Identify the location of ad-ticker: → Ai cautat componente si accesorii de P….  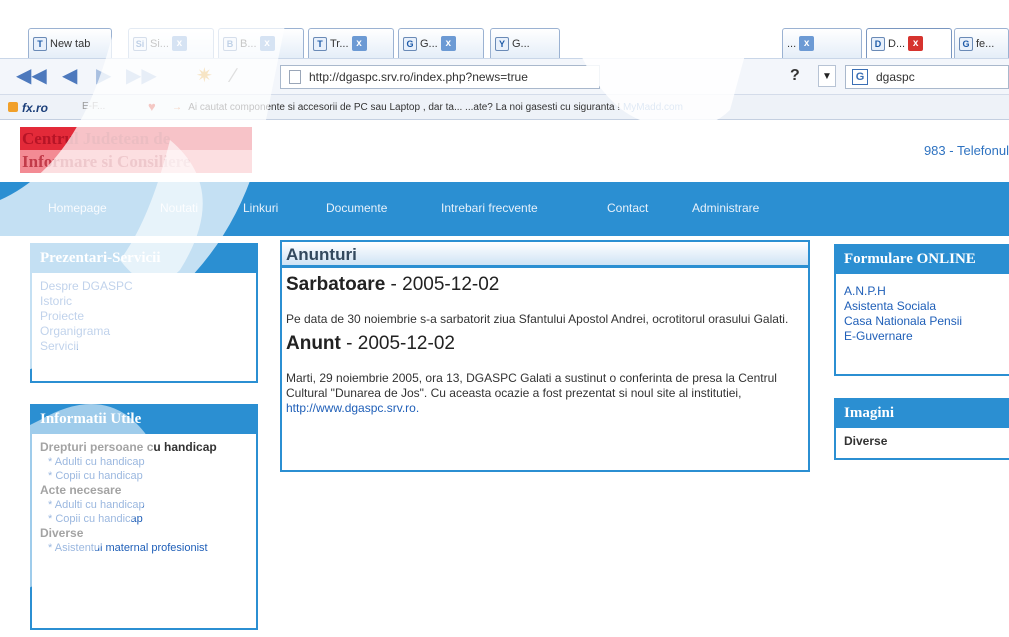
(427, 107).